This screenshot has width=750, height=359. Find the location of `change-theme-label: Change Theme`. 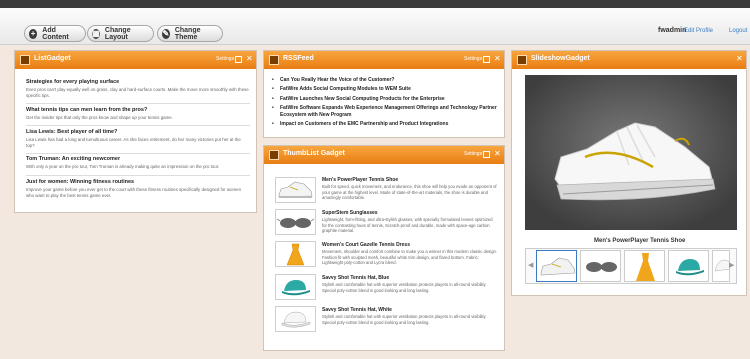

change-theme-label: Change Theme is located at coordinates (187, 33).